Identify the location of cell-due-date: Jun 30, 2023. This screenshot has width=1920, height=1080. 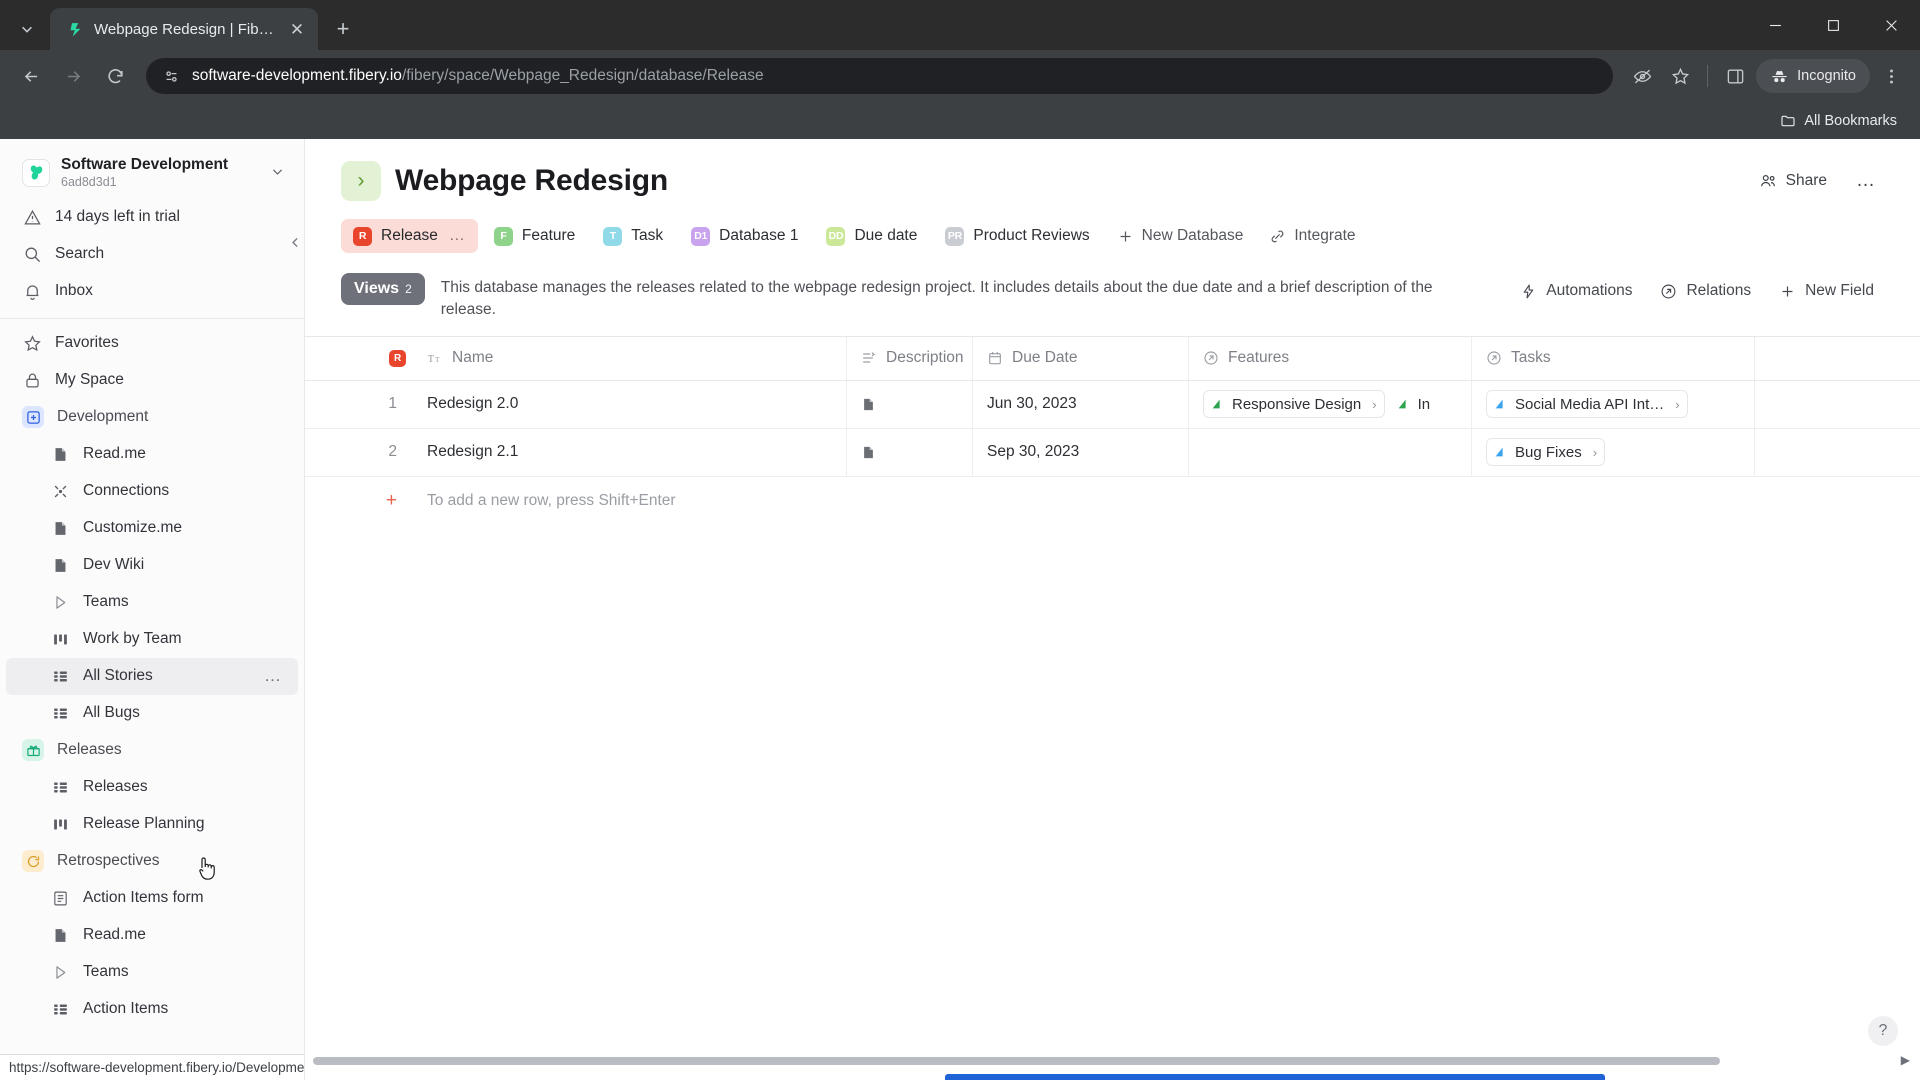
(1081, 404).